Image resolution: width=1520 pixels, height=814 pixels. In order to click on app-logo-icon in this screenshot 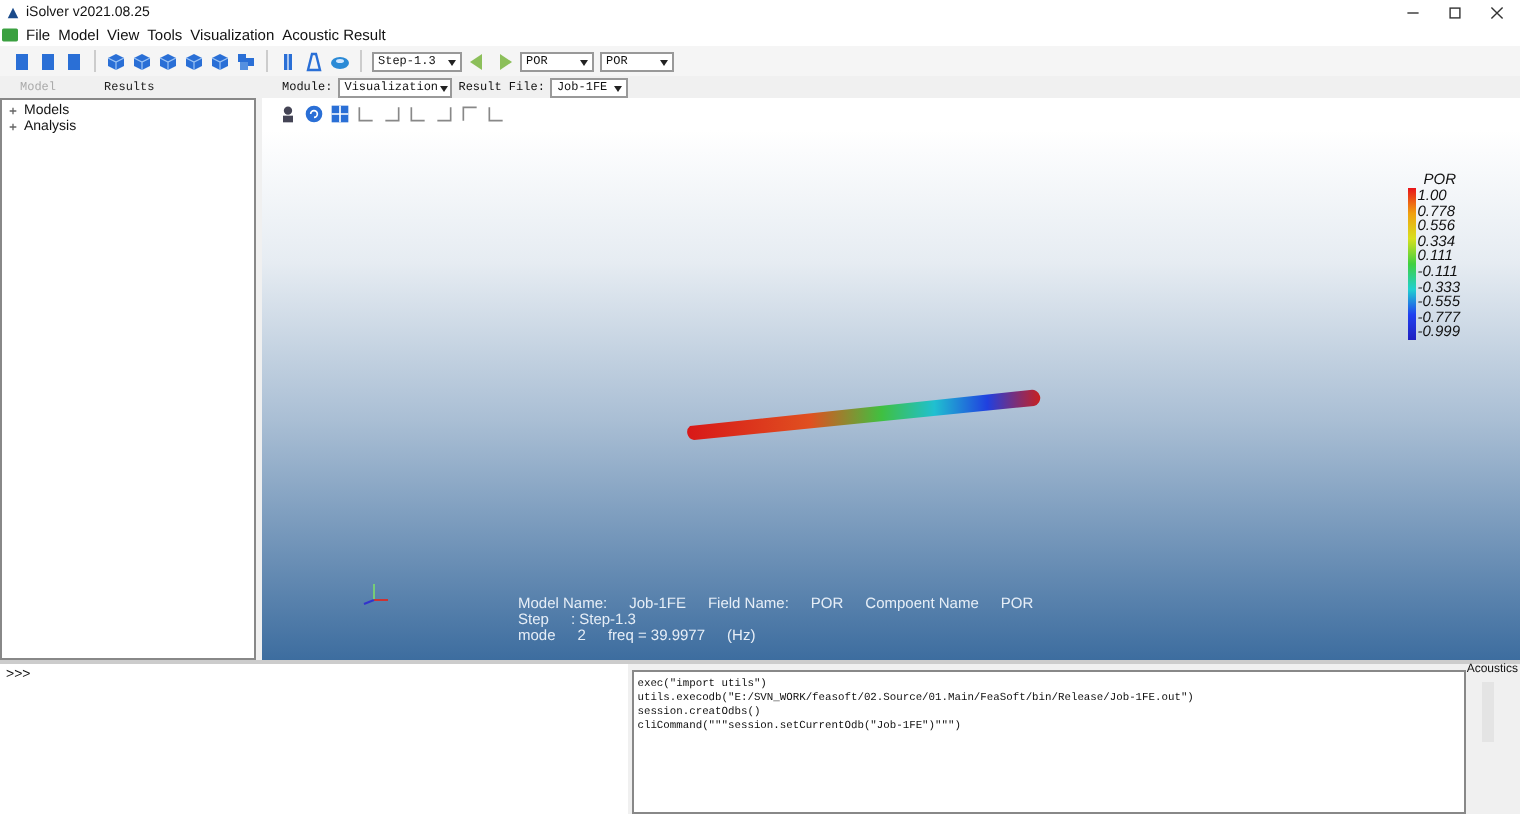, I will do `click(13, 12)`.